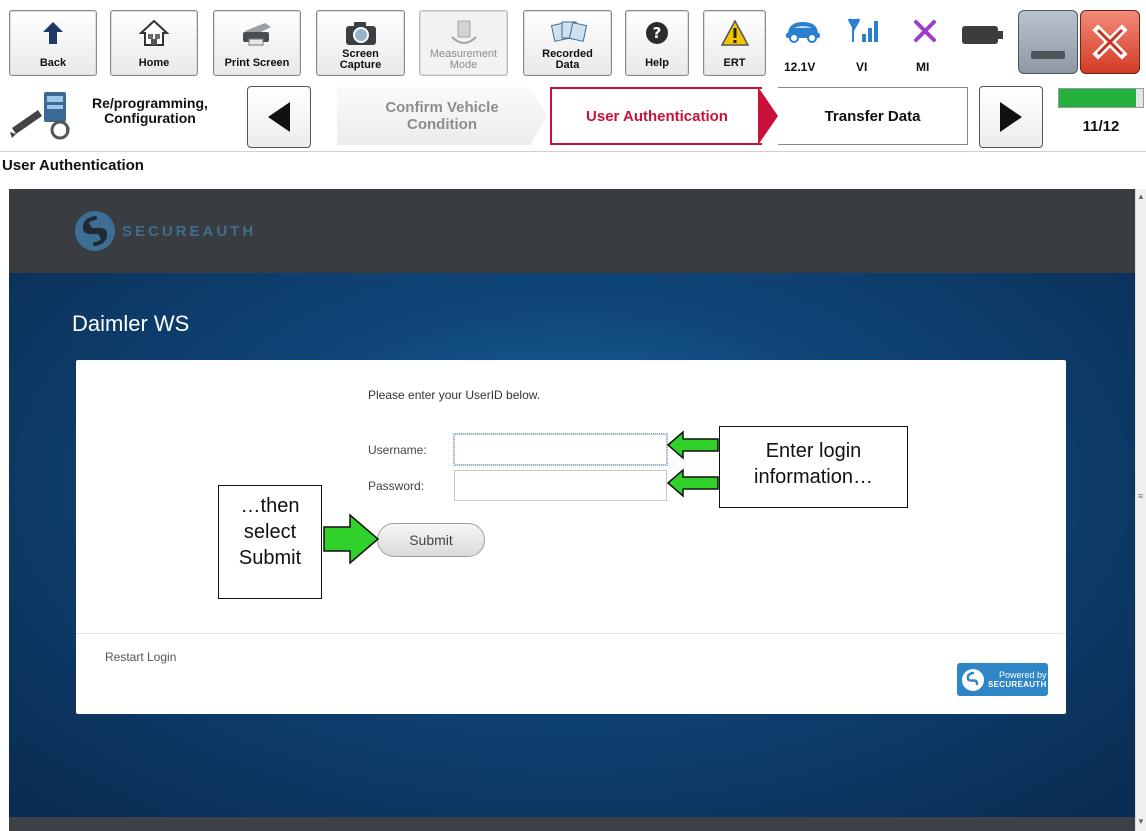 The width and height of the screenshot is (1146, 831). I want to click on secureauth-logo-icon, so click(95, 231).